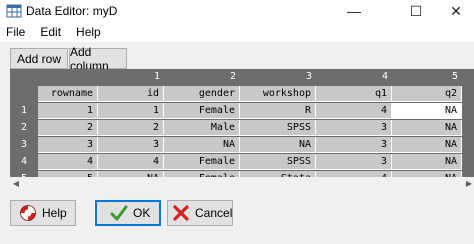 This screenshot has width=474, height=244. I want to click on ok-button: OK, so click(128, 213).